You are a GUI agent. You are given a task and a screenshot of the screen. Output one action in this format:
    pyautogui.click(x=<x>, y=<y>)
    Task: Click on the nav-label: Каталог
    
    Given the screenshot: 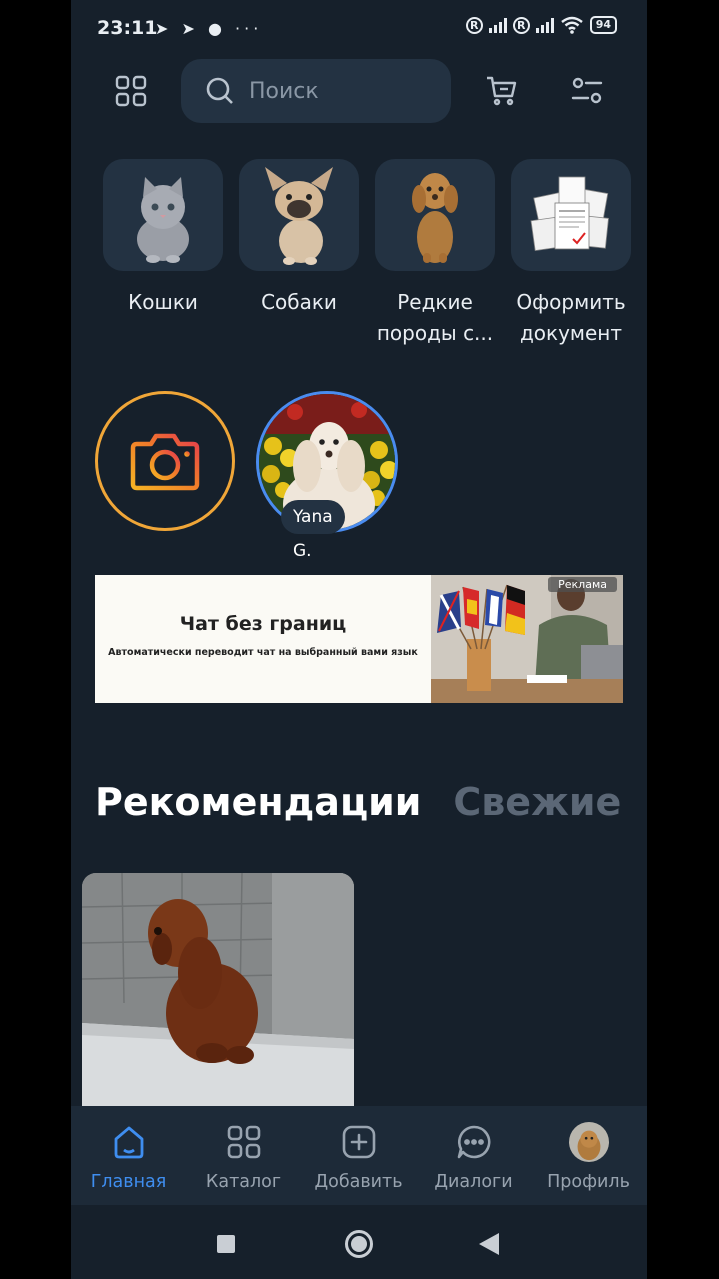 What is the action you would take?
    pyautogui.click(x=243, y=1182)
    